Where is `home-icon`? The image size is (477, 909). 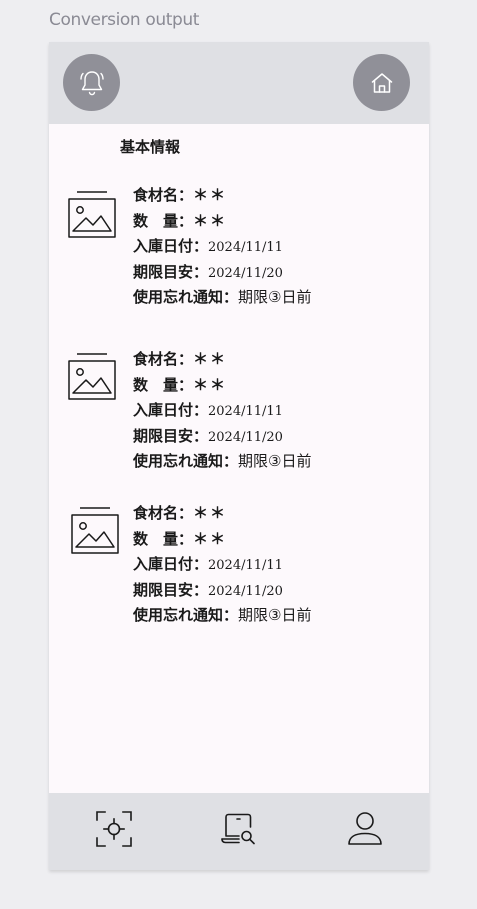
home-icon is located at coordinates (381, 82).